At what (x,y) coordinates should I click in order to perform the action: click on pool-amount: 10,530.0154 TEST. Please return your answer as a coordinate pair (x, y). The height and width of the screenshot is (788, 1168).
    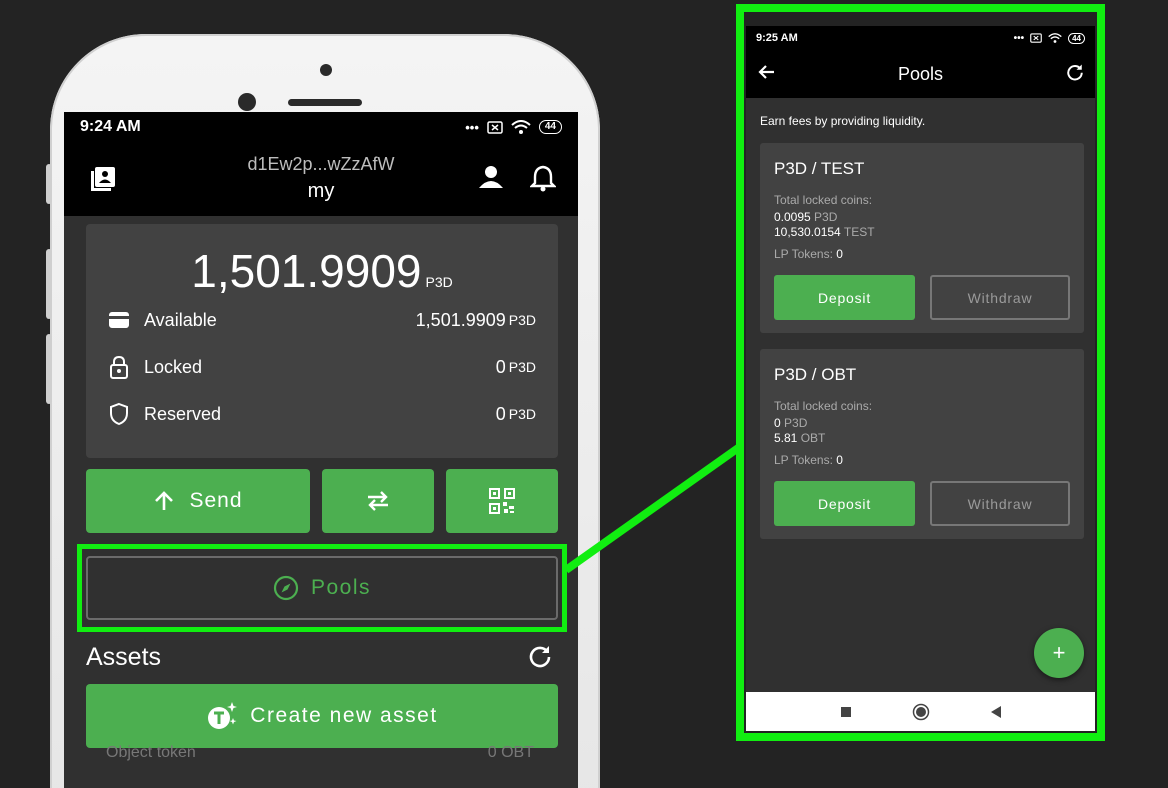
    Looking at the image, I should click on (824, 232).